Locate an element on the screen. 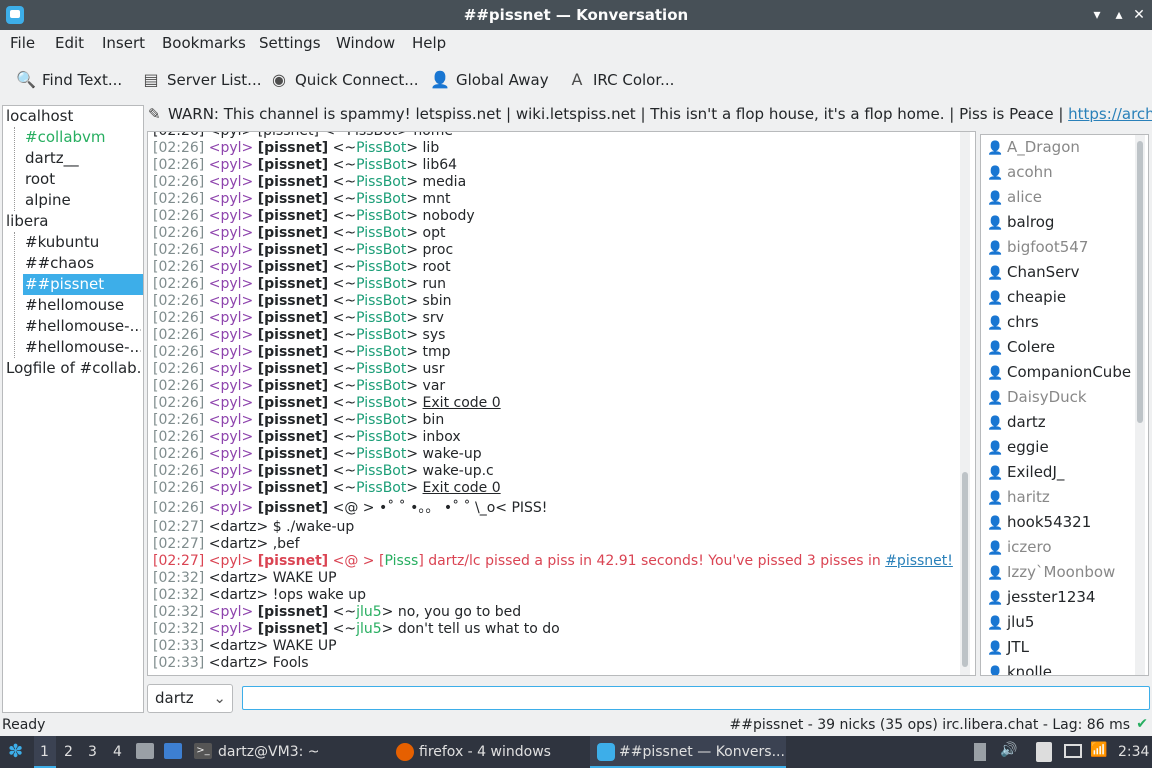 This screenshot has height=768, width=1152. menu-bookmarks: Bookmarks is located at coordinates (204, 43).